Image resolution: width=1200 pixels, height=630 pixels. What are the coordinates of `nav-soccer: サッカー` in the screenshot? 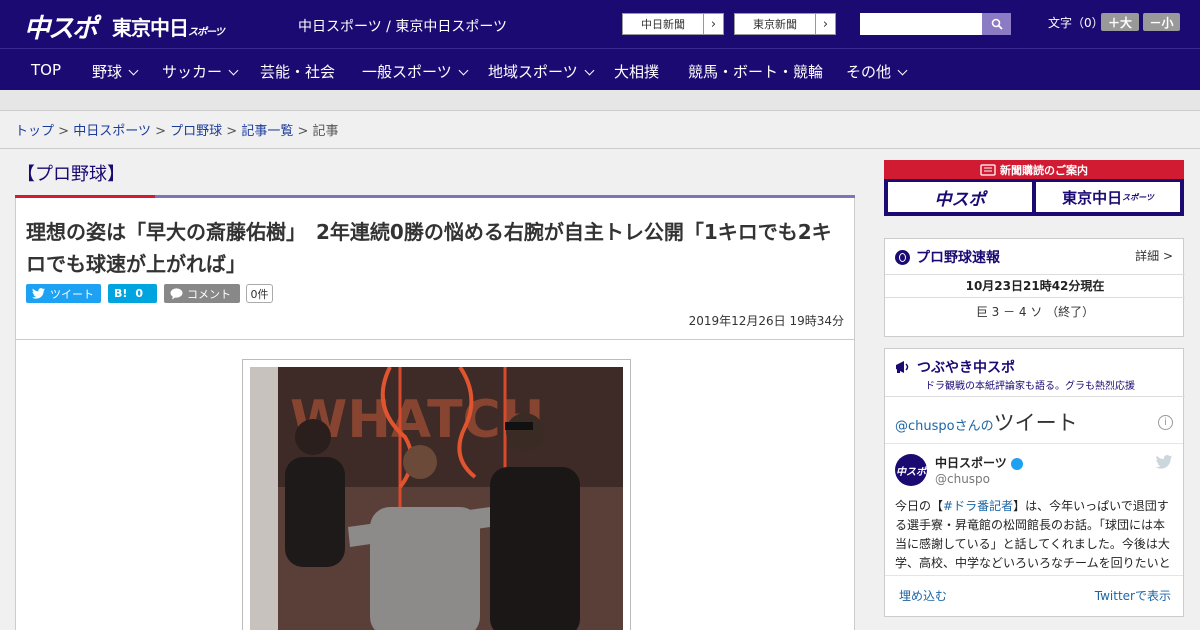 It's located at (200, 71).